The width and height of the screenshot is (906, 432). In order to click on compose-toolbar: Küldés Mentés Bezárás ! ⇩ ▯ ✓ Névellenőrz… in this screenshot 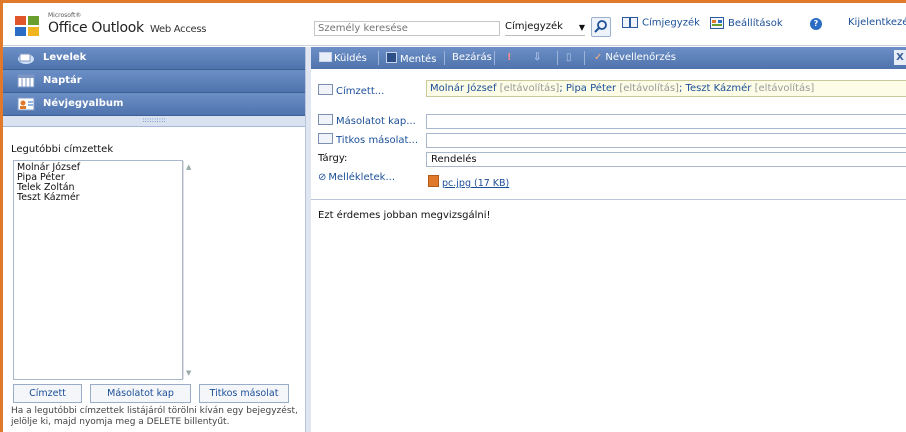, I will do `click(608, 58)`.